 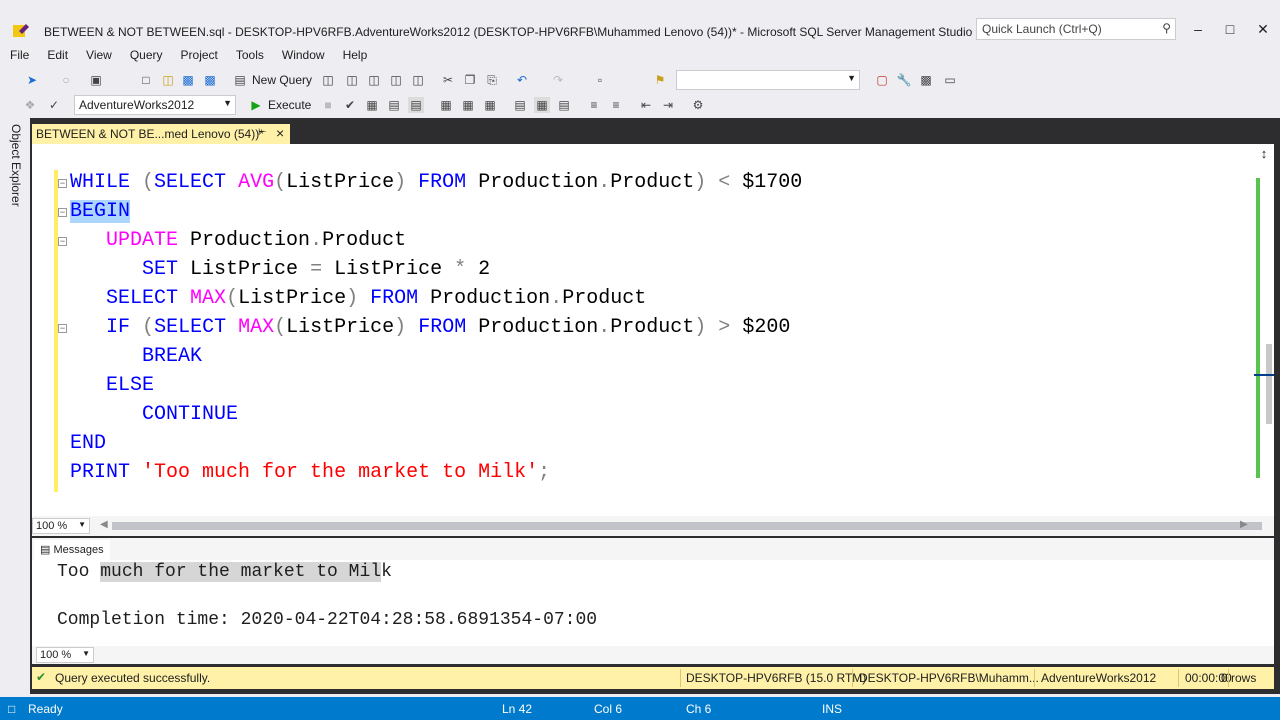 What do you see at coordinates (372, 105) in the screenshot?
I see `estimated-plan-icon: ▦` at bounding box center [372, 105].